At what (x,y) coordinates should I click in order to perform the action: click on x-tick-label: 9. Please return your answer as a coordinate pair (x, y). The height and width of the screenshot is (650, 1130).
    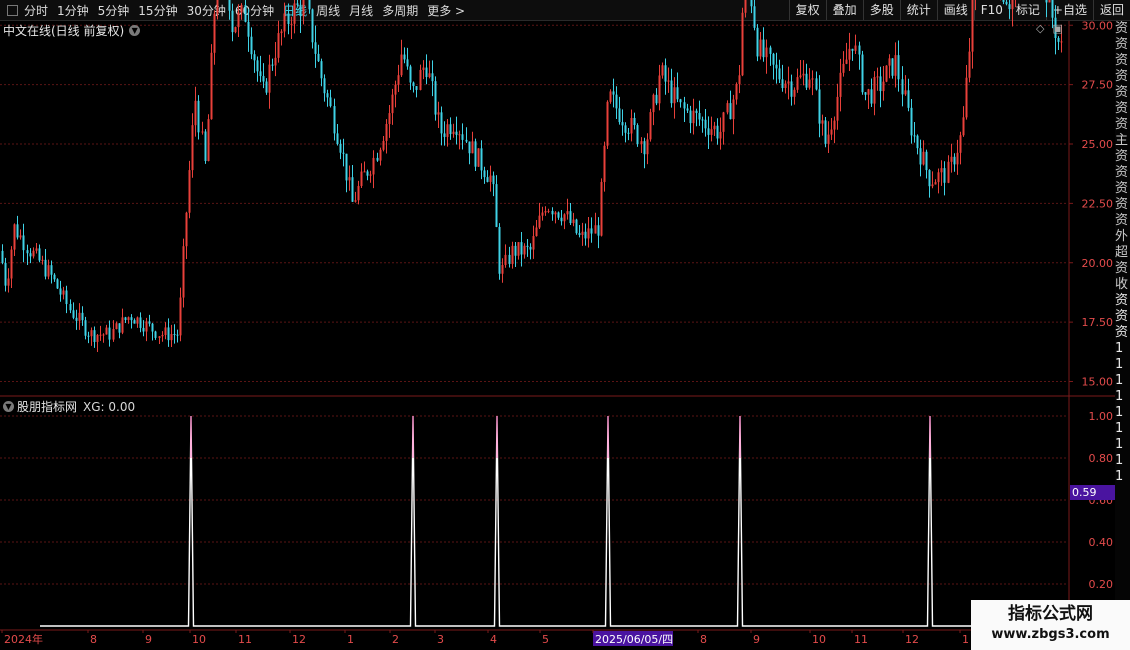
    Looking at the image, I should click on (148, 639).